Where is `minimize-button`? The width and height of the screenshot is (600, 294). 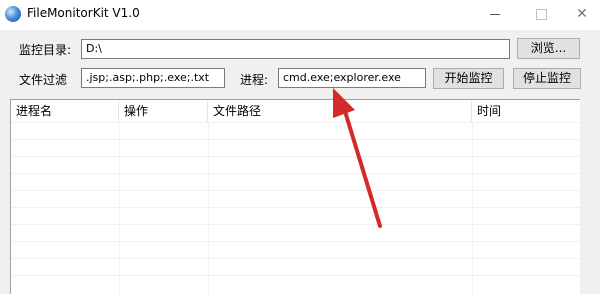
minimize-button is located at coordinates (495, 15).